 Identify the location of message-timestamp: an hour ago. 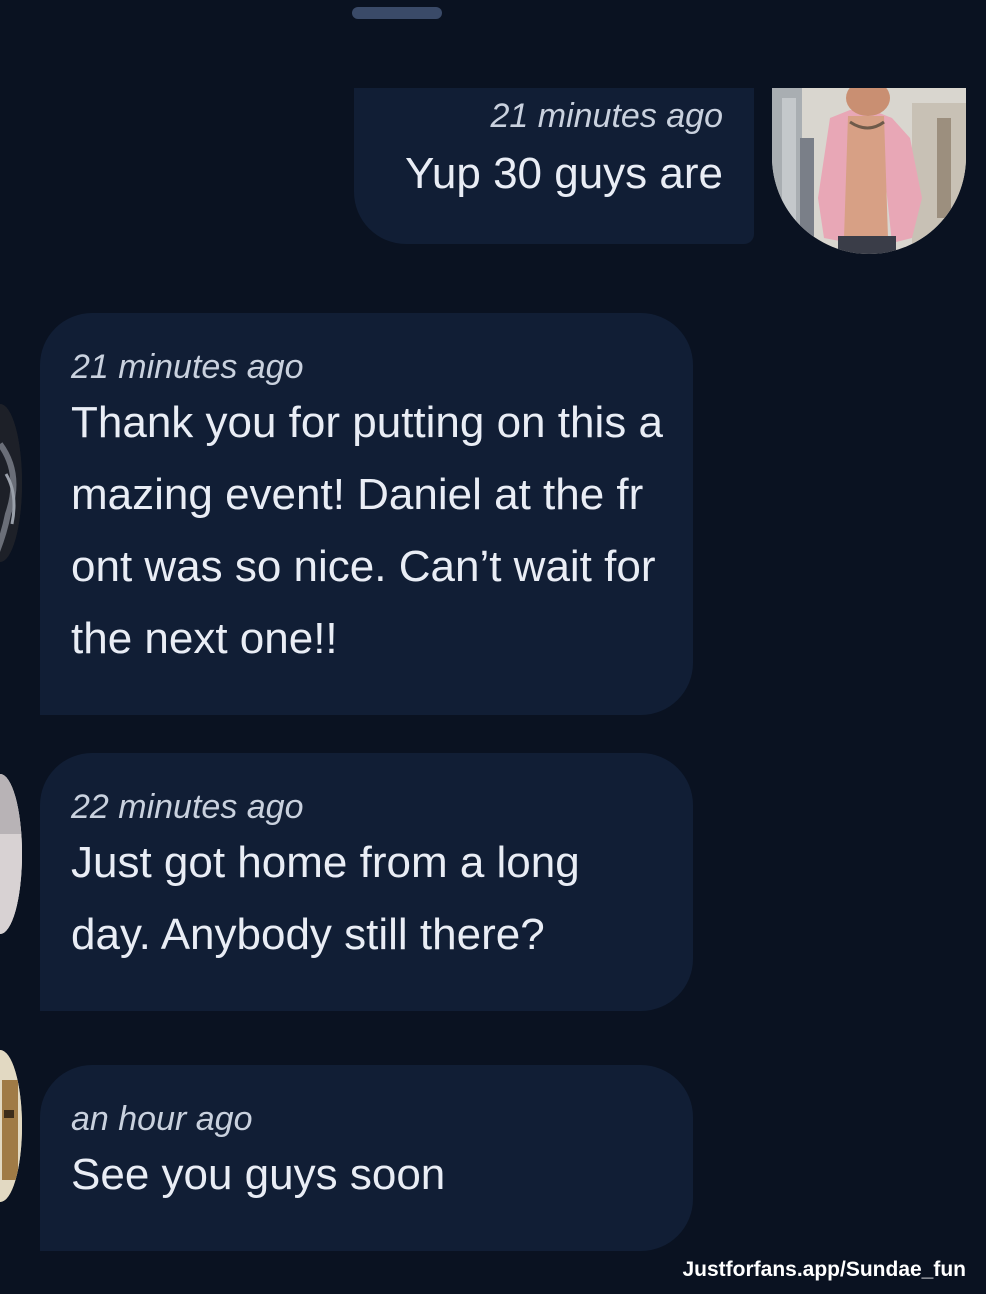
(162, 1119).